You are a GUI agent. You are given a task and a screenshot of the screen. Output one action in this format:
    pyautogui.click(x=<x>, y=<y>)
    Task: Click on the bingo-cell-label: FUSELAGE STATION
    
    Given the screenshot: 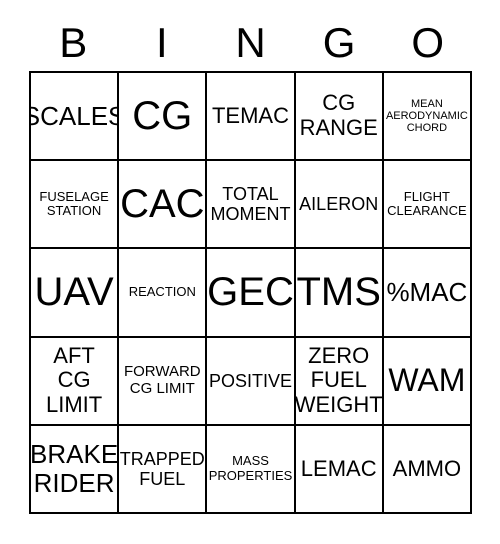 What is the action you would take?
    pyautogui.click(x=74, y=203)
    